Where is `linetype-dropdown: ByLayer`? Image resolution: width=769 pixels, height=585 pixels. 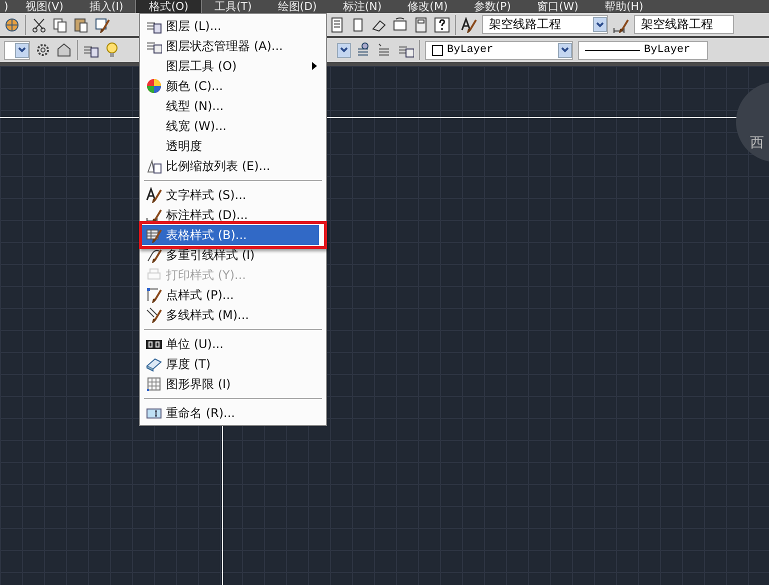 linetype-dropdown: ByLayer is located at coordinates (643, 50).